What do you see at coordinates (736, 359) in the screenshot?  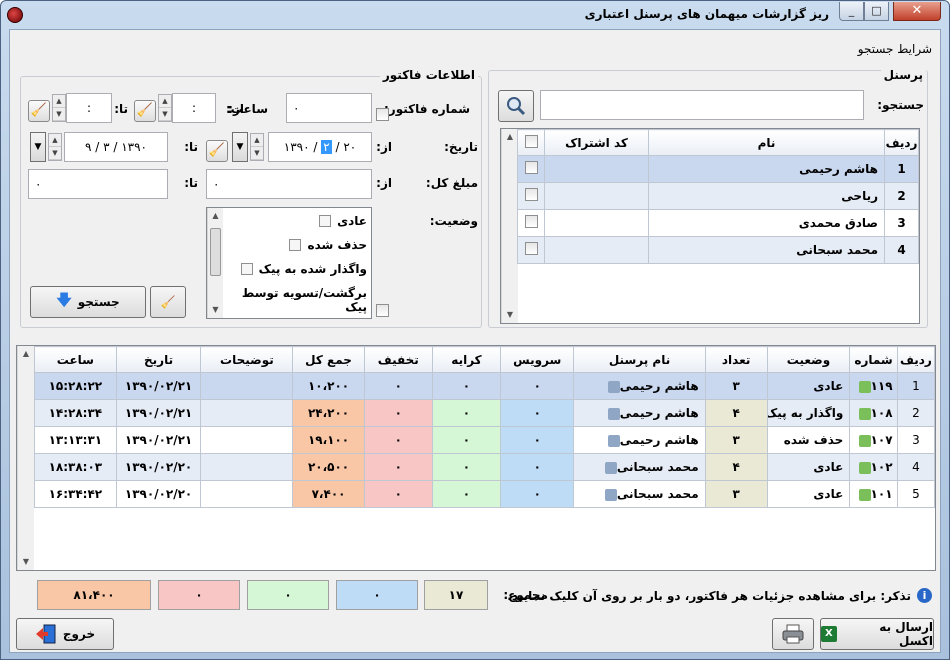 I see `results-col-3: تعداد` at bounding box center [736, 359].